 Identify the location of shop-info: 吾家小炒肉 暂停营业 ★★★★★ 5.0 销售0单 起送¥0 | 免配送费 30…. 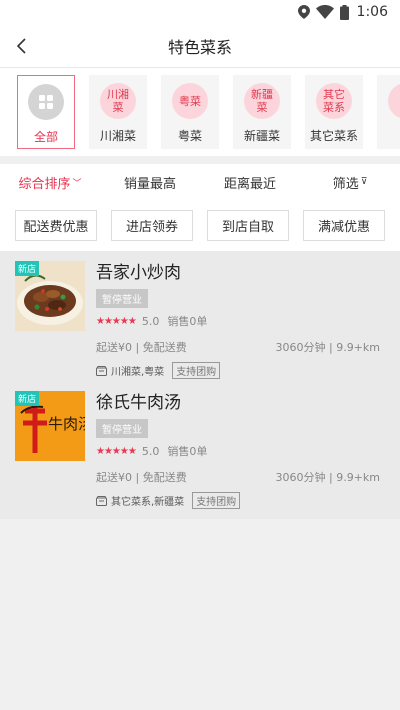
(238, 319).